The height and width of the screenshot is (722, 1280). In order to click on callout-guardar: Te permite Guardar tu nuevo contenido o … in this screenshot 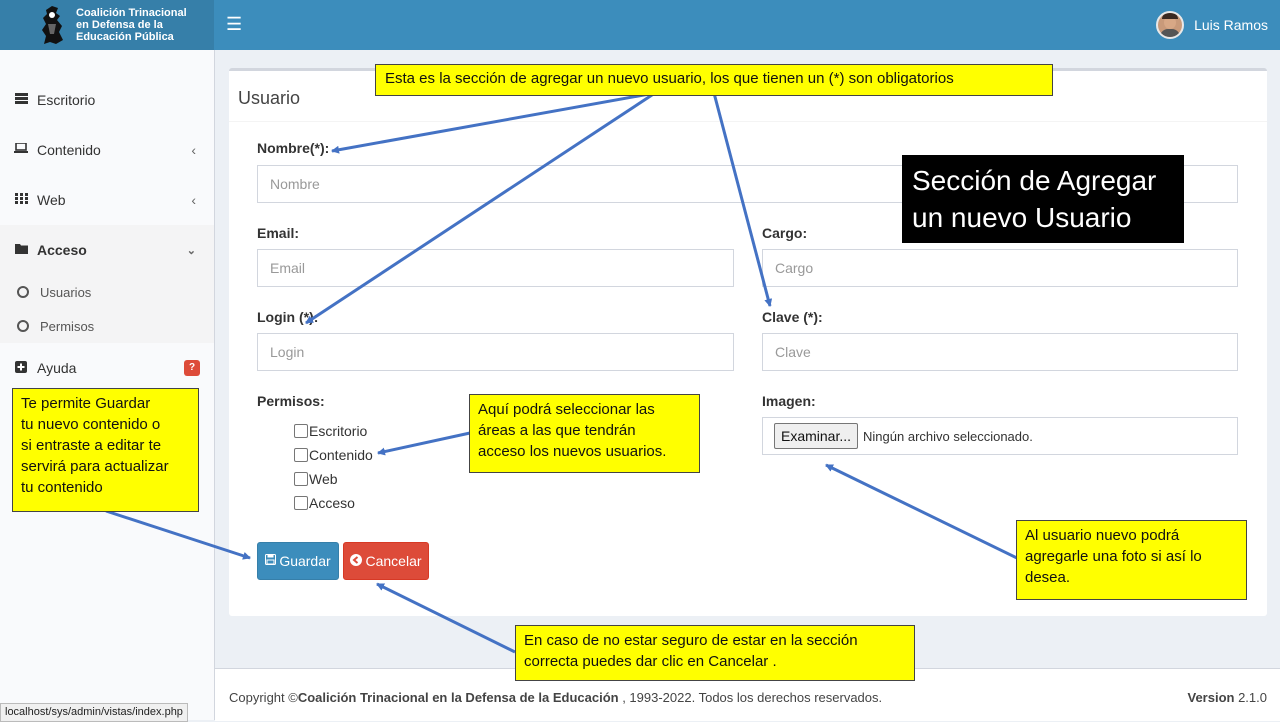, I will do `click(105, 450)`.